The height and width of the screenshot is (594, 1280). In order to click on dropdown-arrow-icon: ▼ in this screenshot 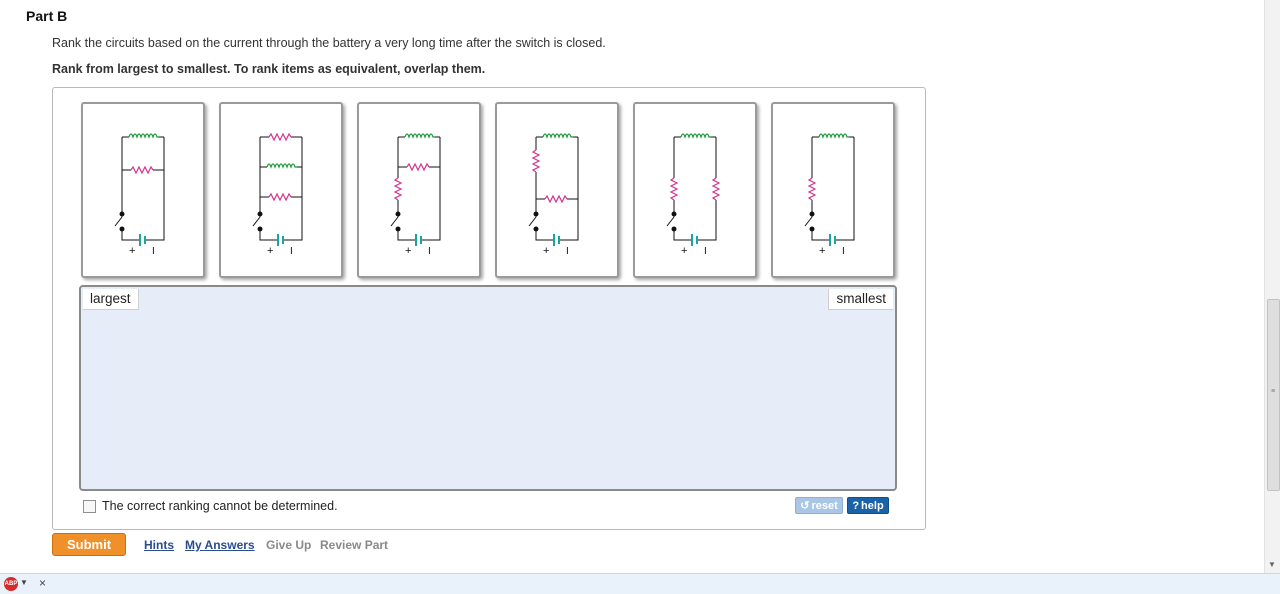, I will do `click(24, 582)`.